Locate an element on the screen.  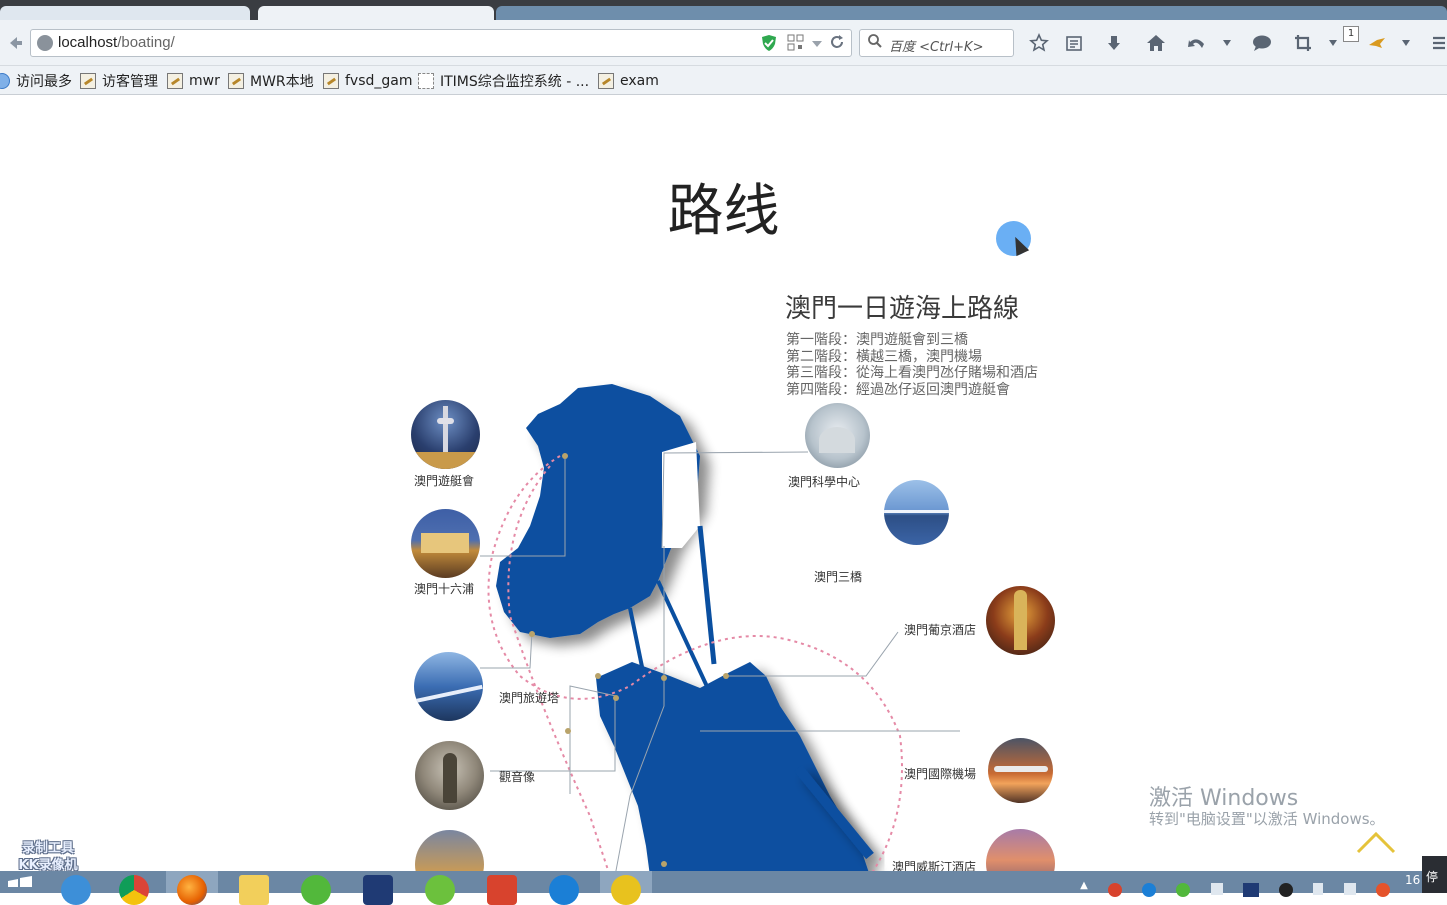
reload-icon is located at coordinates (837, 44).